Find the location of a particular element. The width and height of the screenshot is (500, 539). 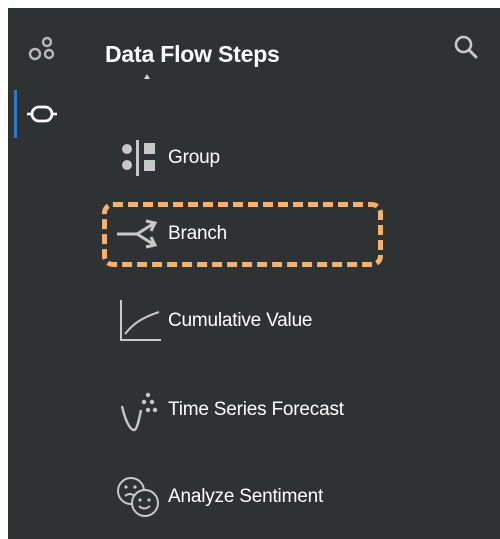

step-item-time-series-forecast: Time Series Forecast is located at coordinates (226, 410).